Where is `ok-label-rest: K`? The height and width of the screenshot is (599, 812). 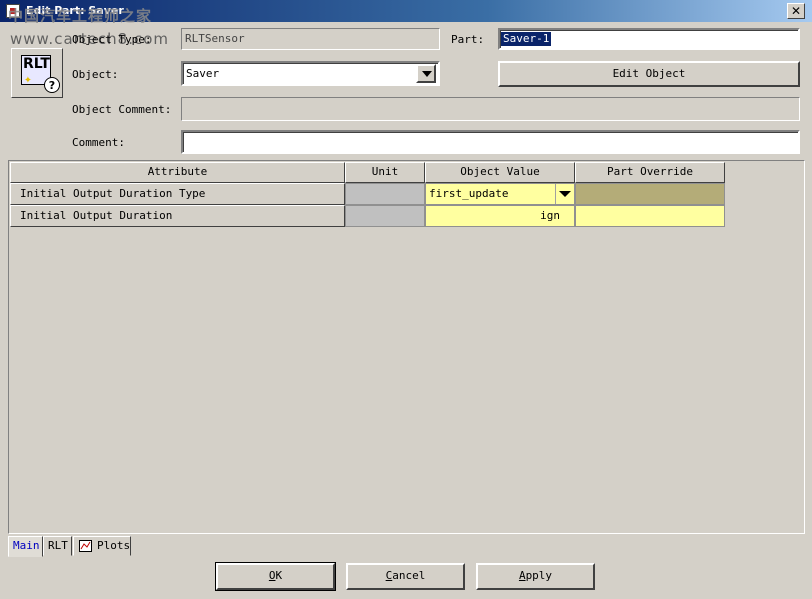 ok-label-rest: K is located at coordinates (279, 575).